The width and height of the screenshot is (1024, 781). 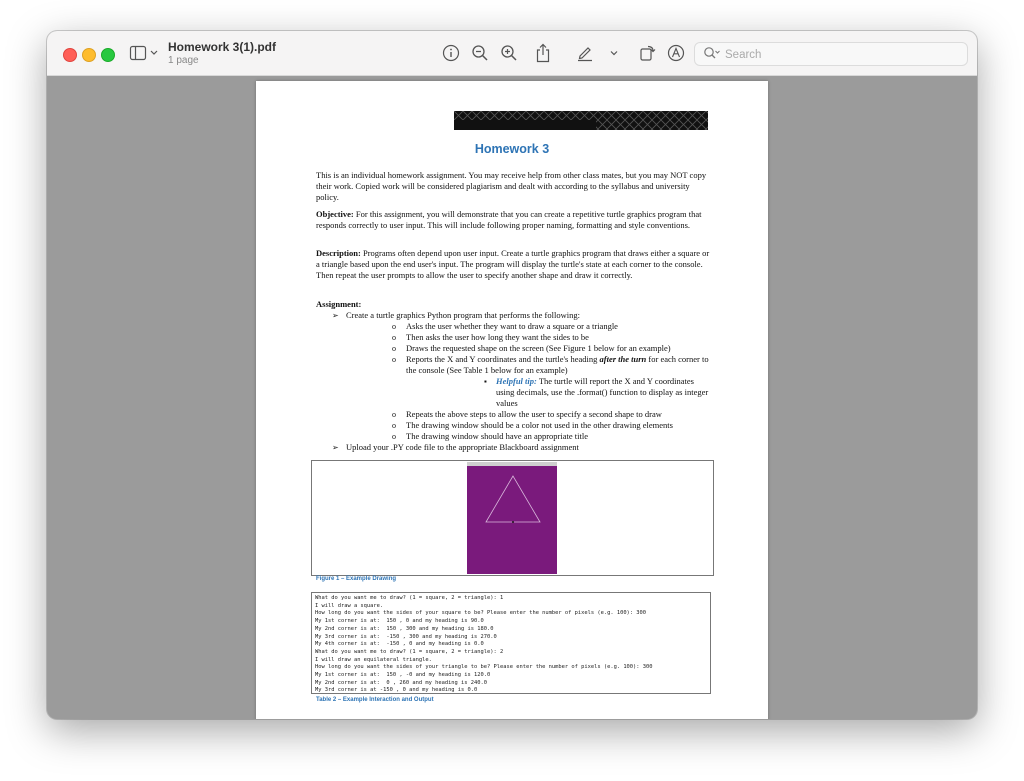 I want to click on zoom-in-button, so click(x=509, y=53).